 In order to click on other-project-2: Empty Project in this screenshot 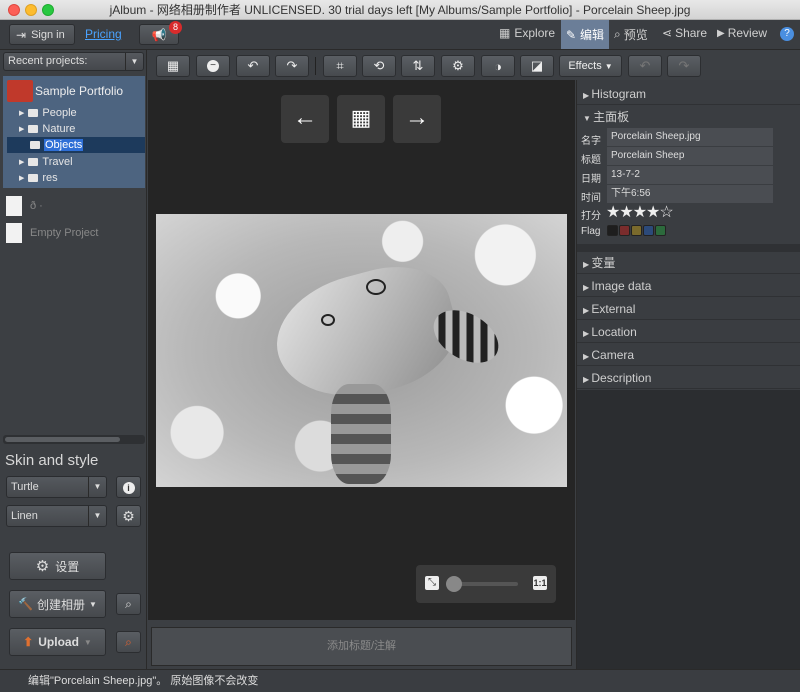, I will do `click(64, 233)`.